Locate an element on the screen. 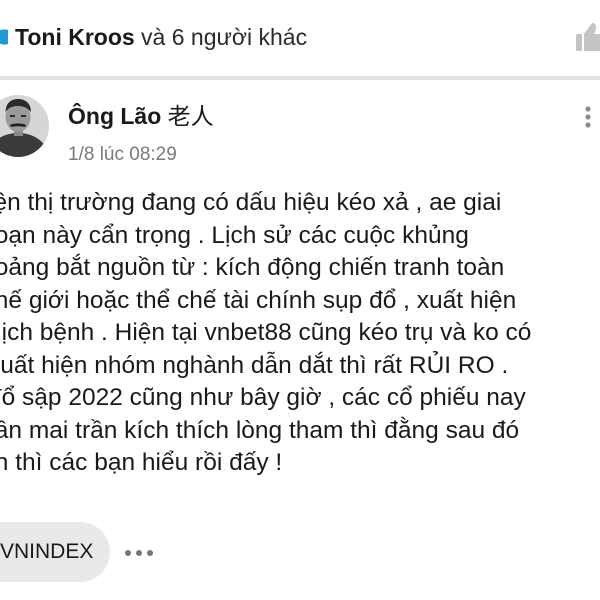  author-avatar is located at coordinates (24, 126).